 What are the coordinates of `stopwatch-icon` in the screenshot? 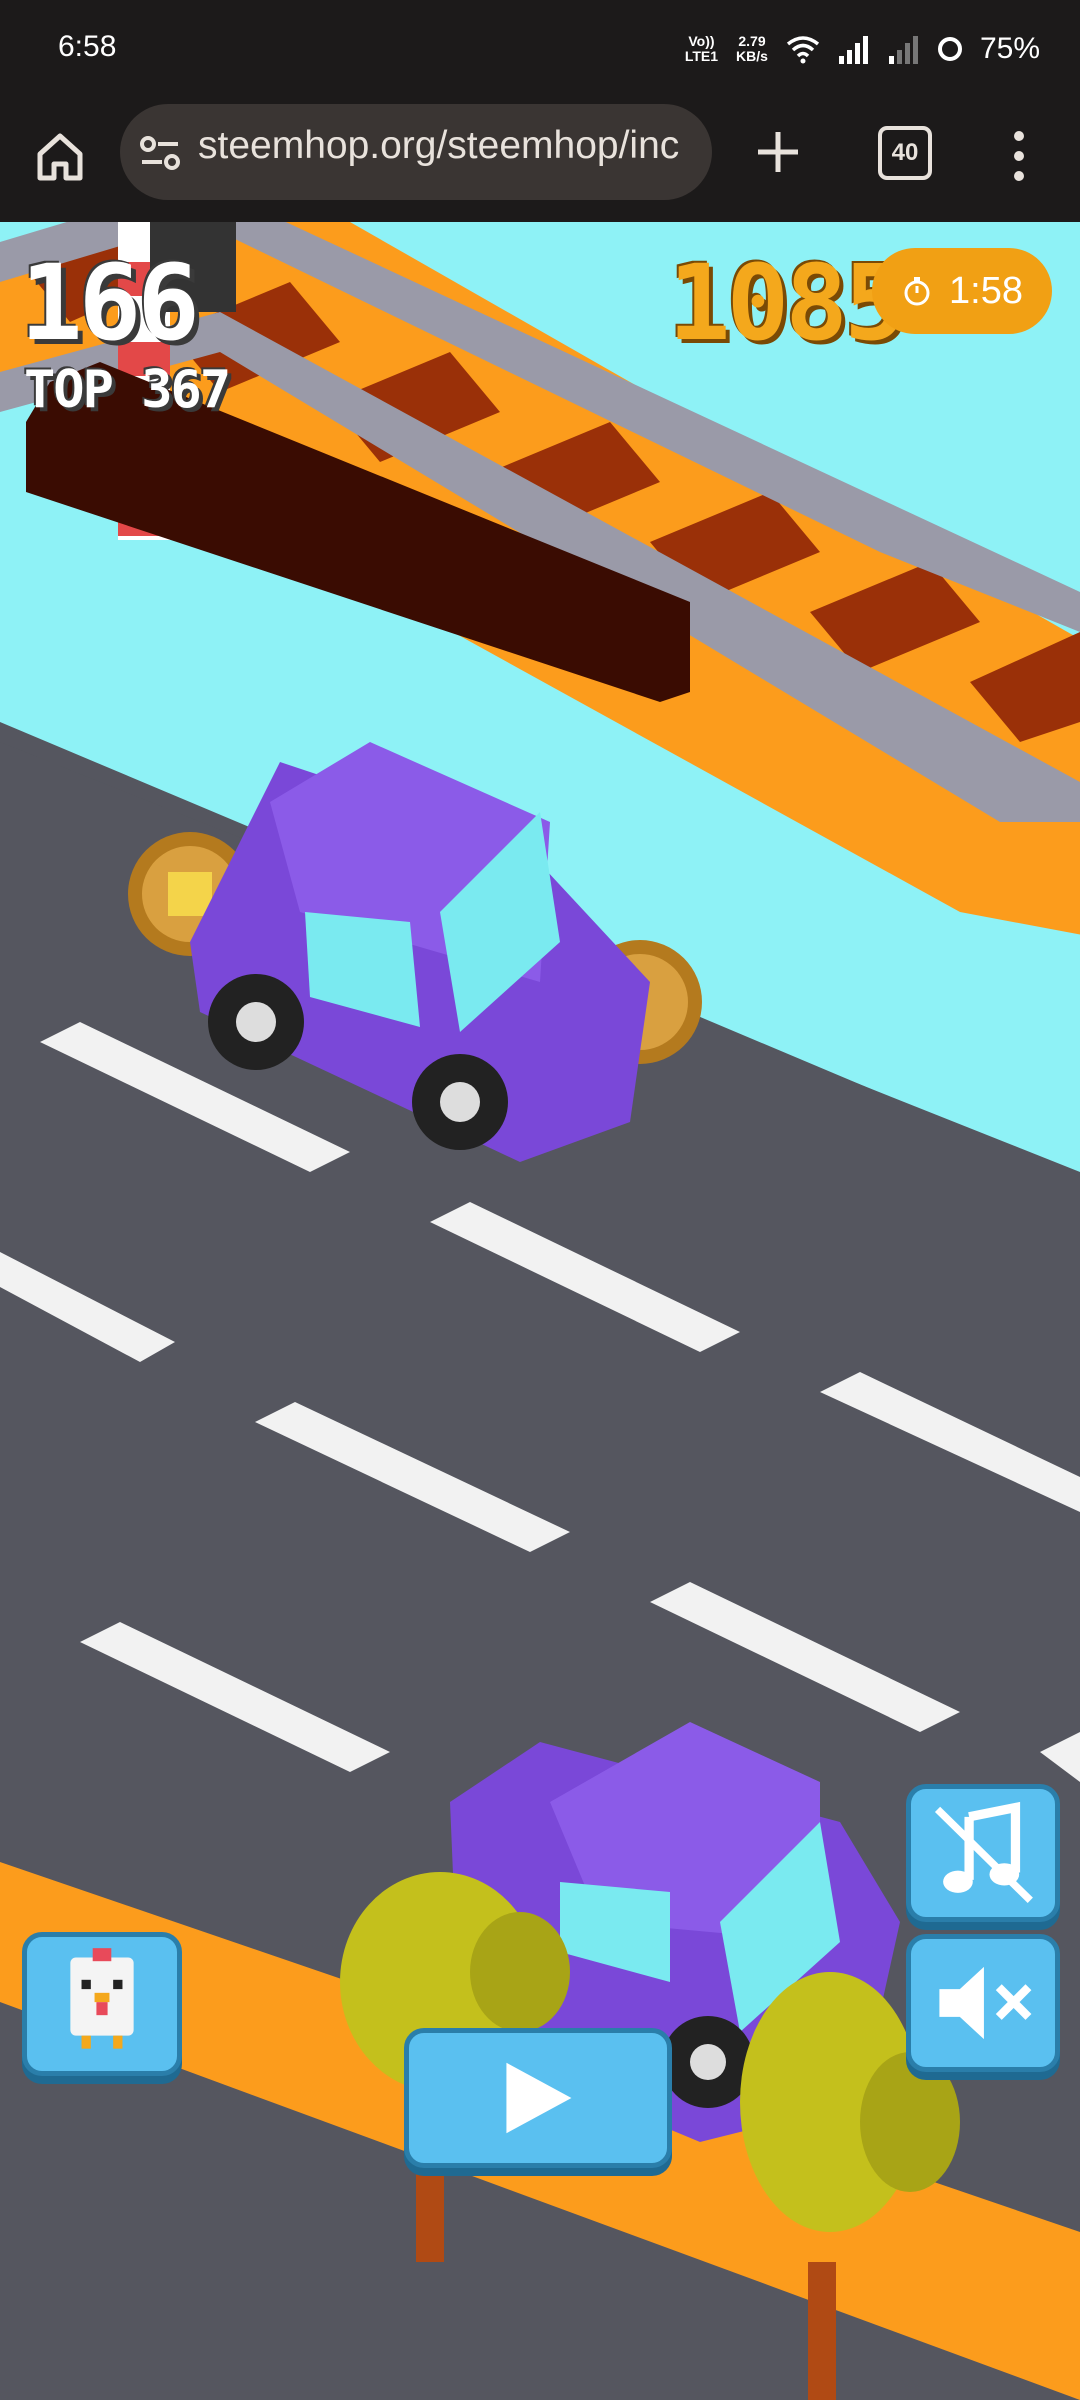 It's located at (917, 291).